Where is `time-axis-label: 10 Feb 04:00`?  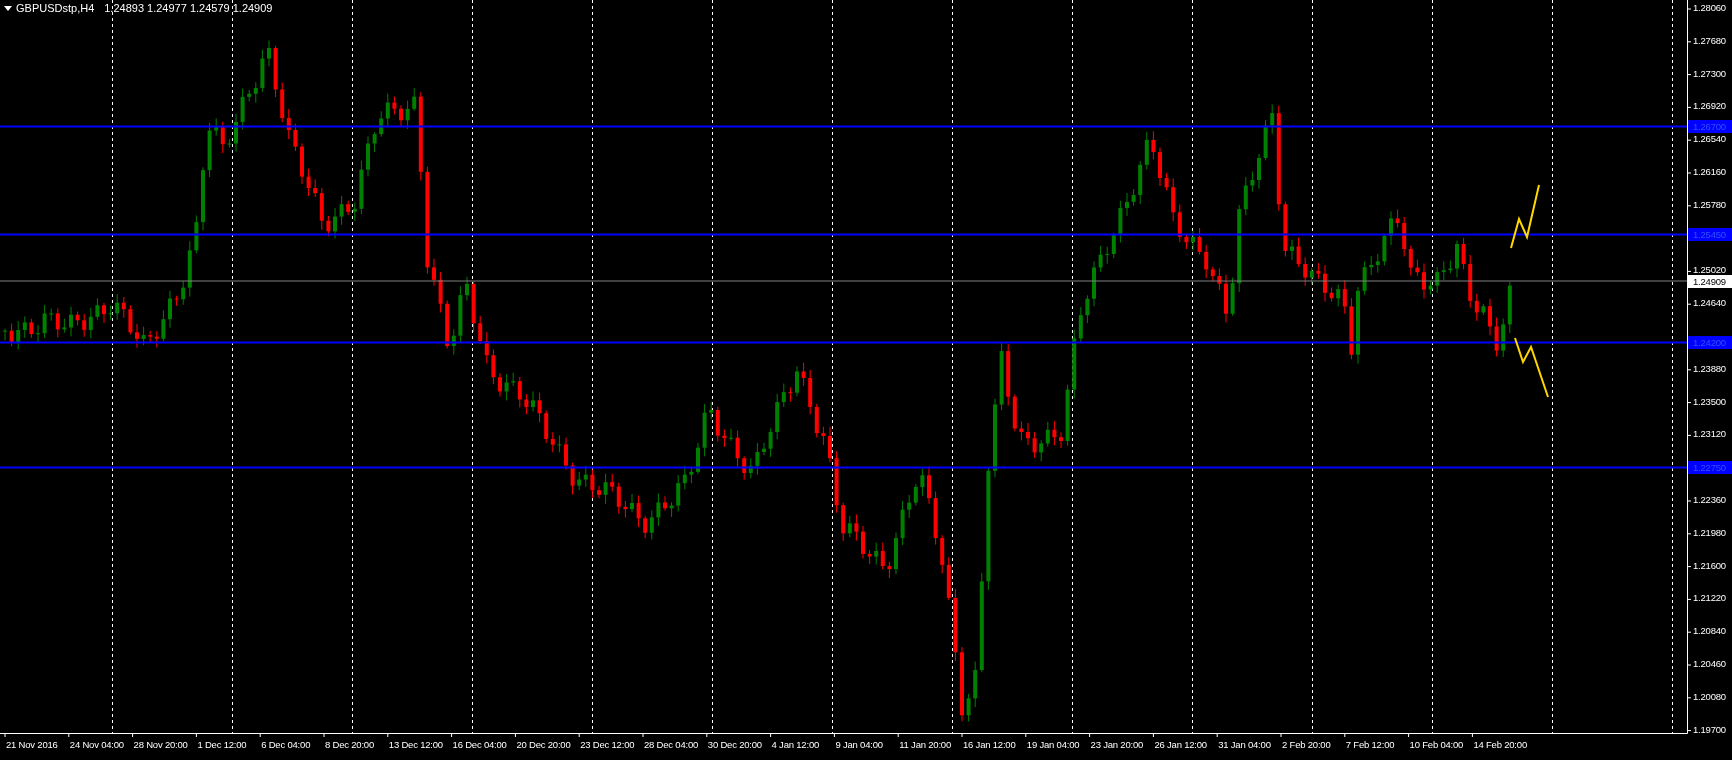 time-axis-label: 10 Feb 04:00 is located at coordinates (1436, 745).